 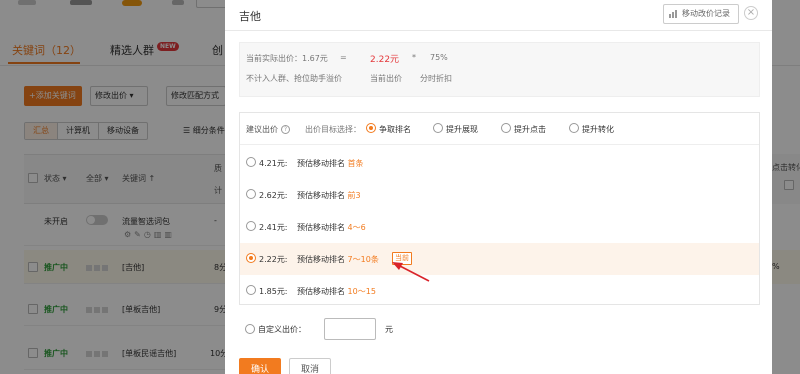 What do you see at coordinates (338, 259) in the screenshot?
I see `bid-option-estimate: 预估移动排名 7～10条` at bounding box center [338, 259].